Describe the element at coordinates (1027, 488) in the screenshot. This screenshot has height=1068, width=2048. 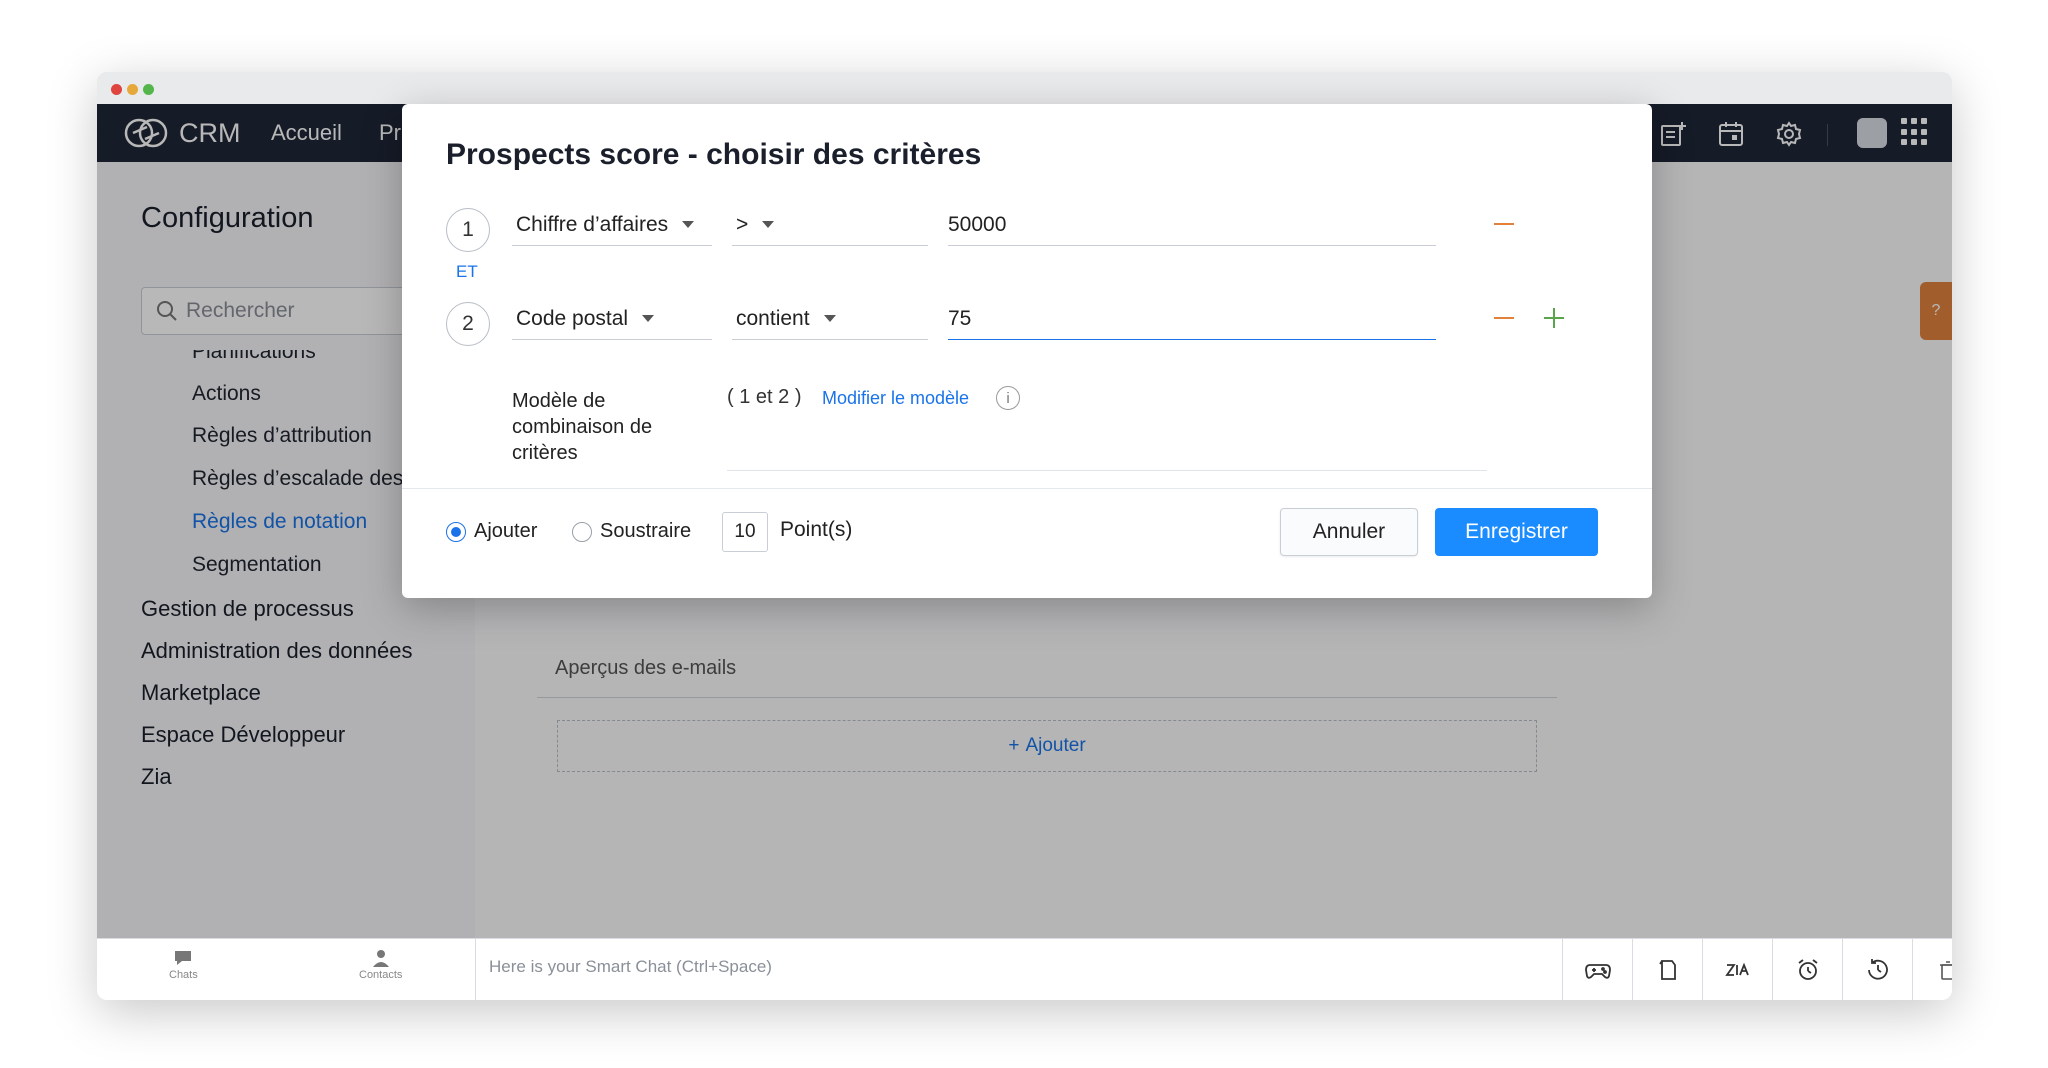
I see `modal-footer-divider` at that location.